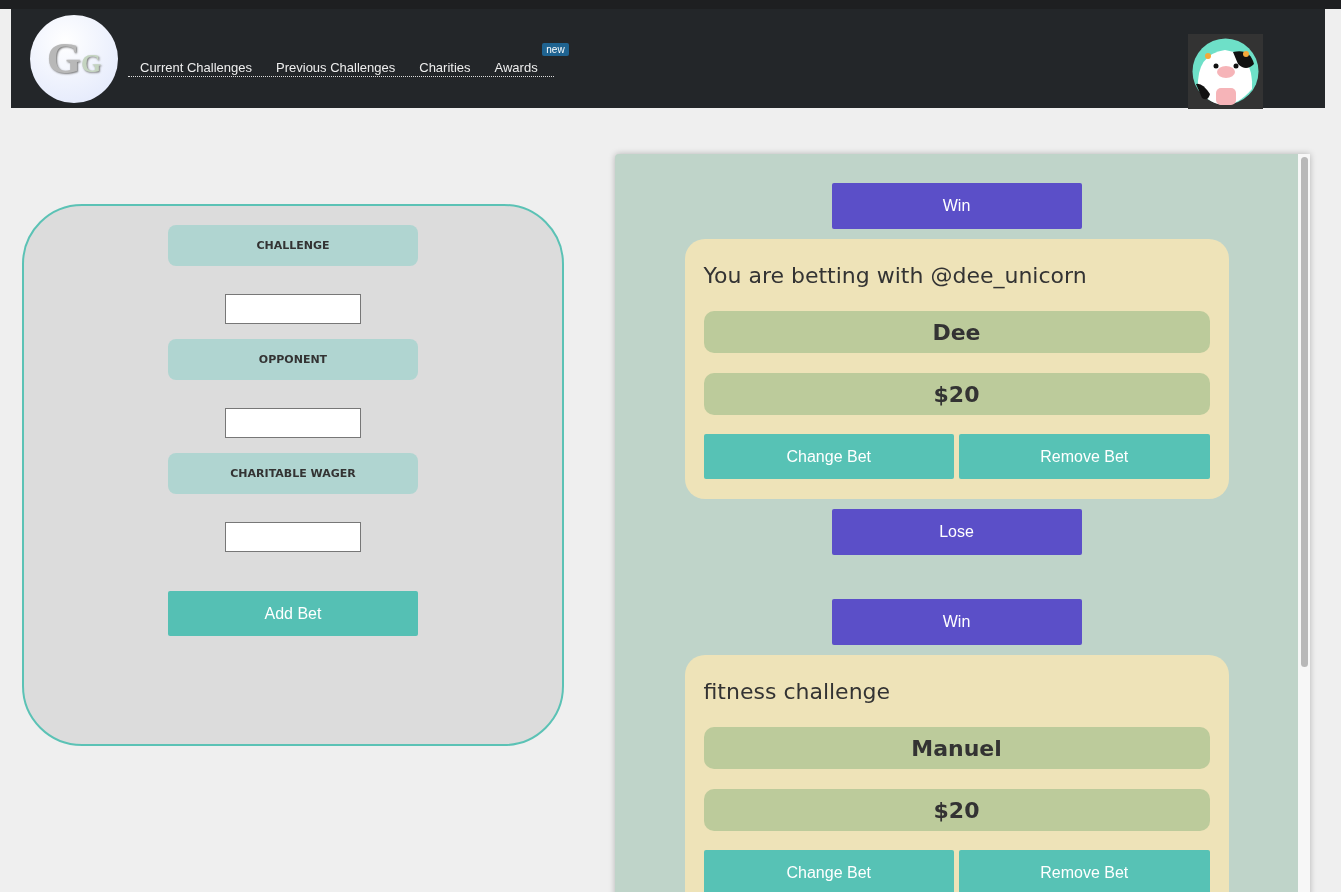  Describe the element at coordinates (555, 49) in the screenshot. I see `new-badge: new` at that location.